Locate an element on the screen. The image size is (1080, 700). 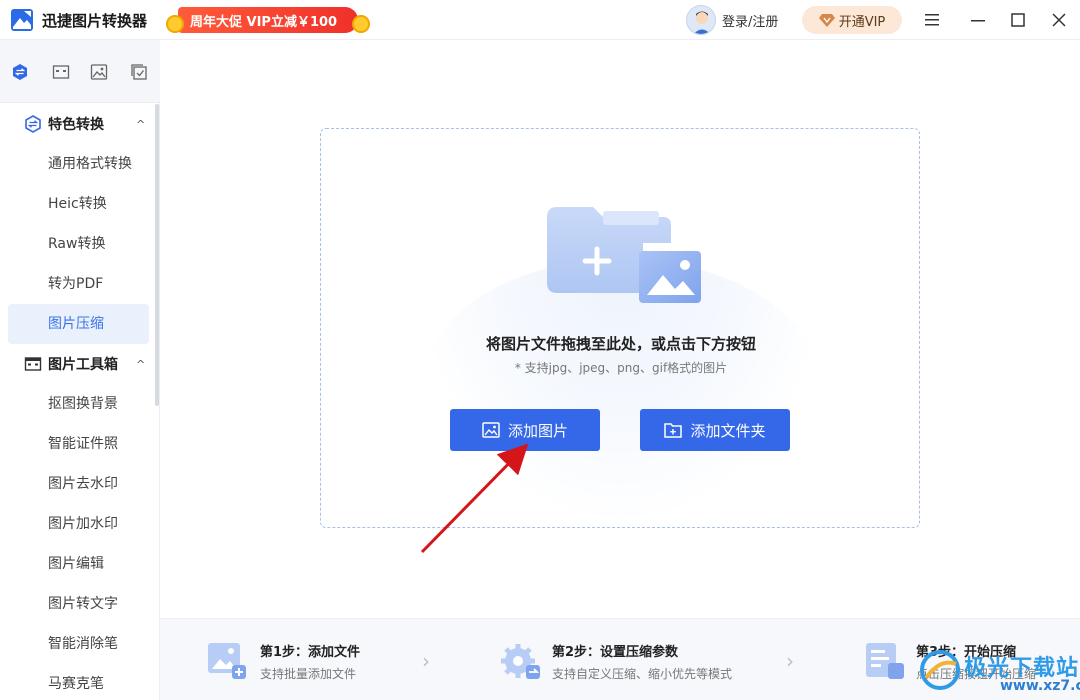
folder-add-image-icon is located at coordinates (624, 255).